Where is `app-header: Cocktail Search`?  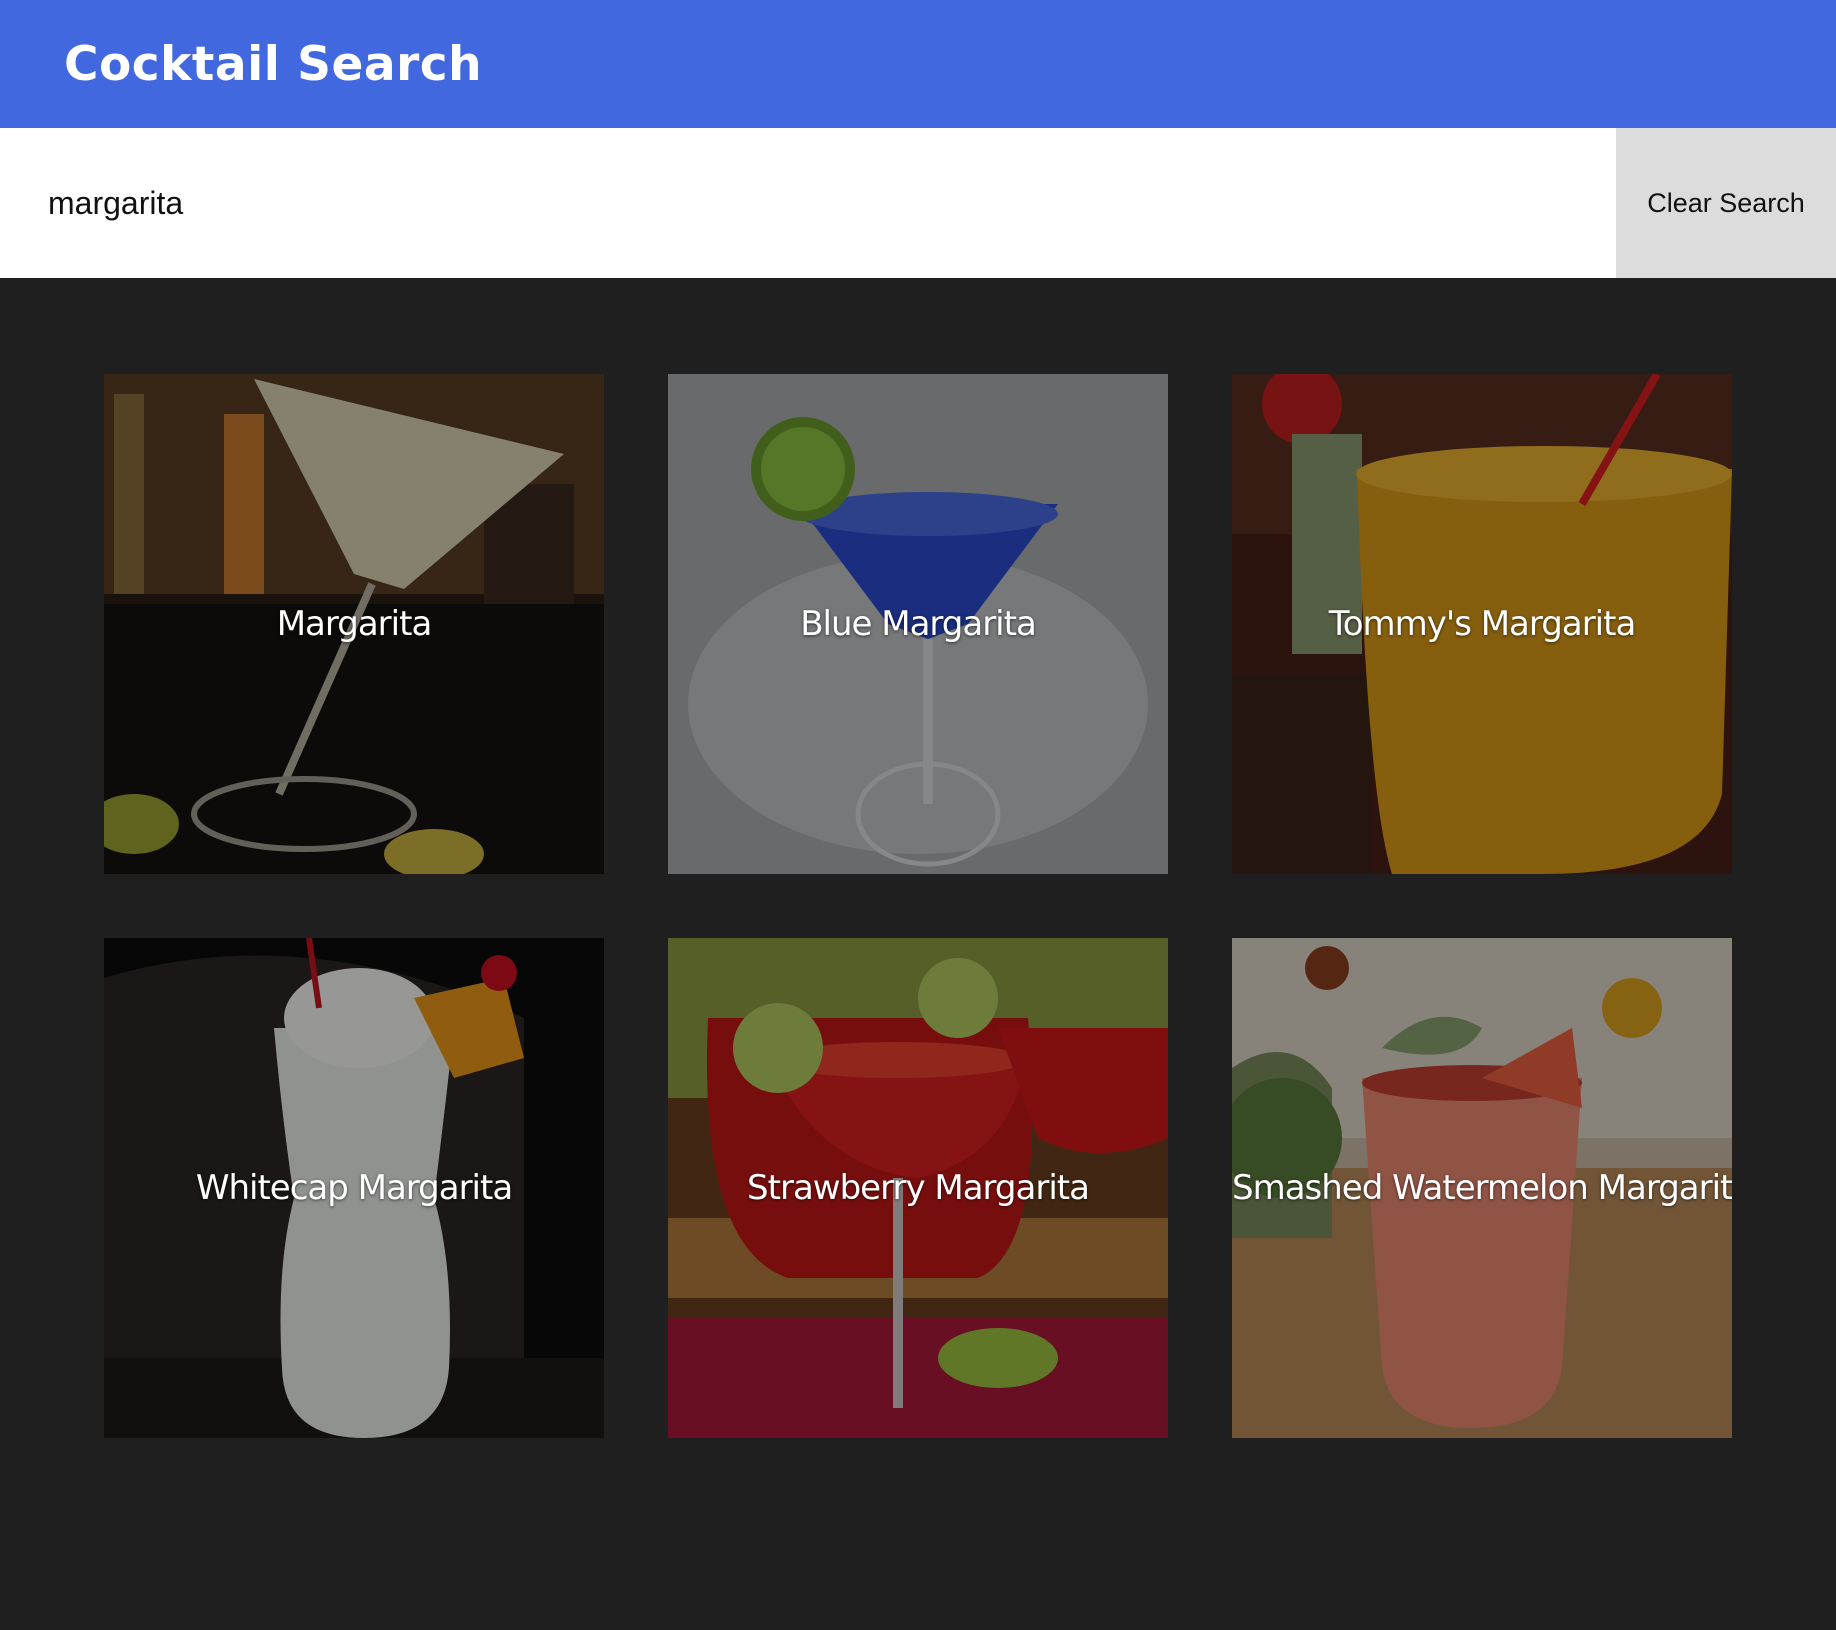
app-header: Cocktail Search is located at coordinates (918, 64).